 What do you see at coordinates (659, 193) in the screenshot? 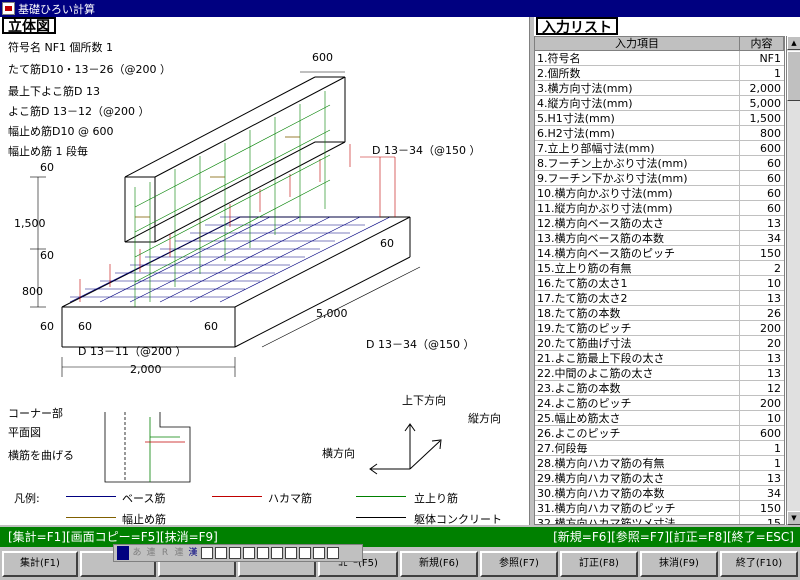
I see `list-row: 10.横方向かぶり寸法(mm) 60` at bounding box center [659, 193].